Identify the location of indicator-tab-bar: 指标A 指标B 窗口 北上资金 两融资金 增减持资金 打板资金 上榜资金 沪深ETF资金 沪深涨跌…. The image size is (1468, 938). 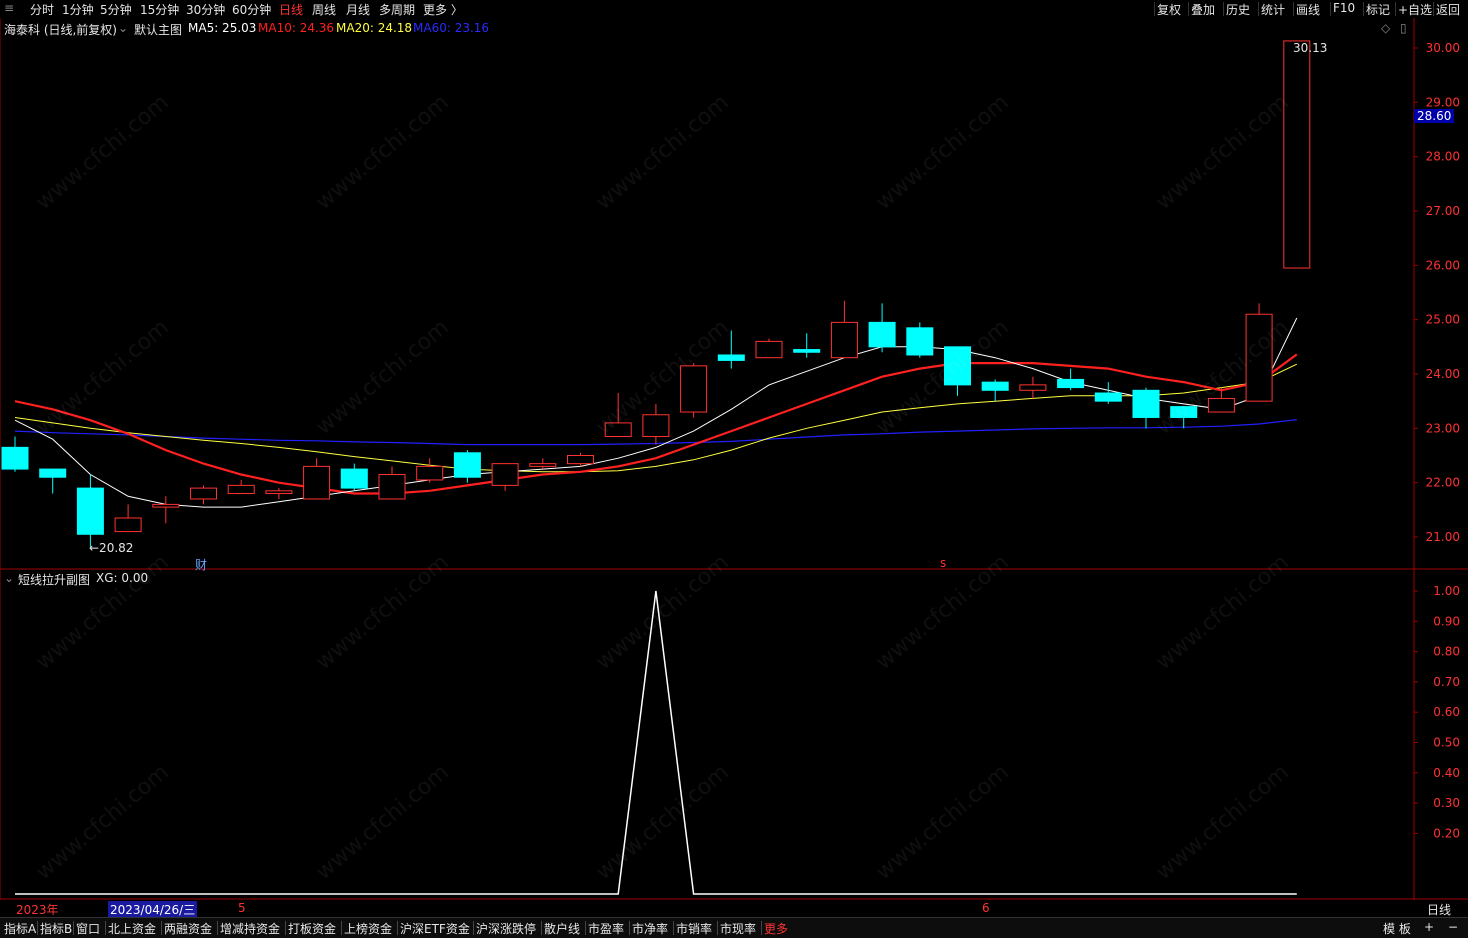
(734, 927).